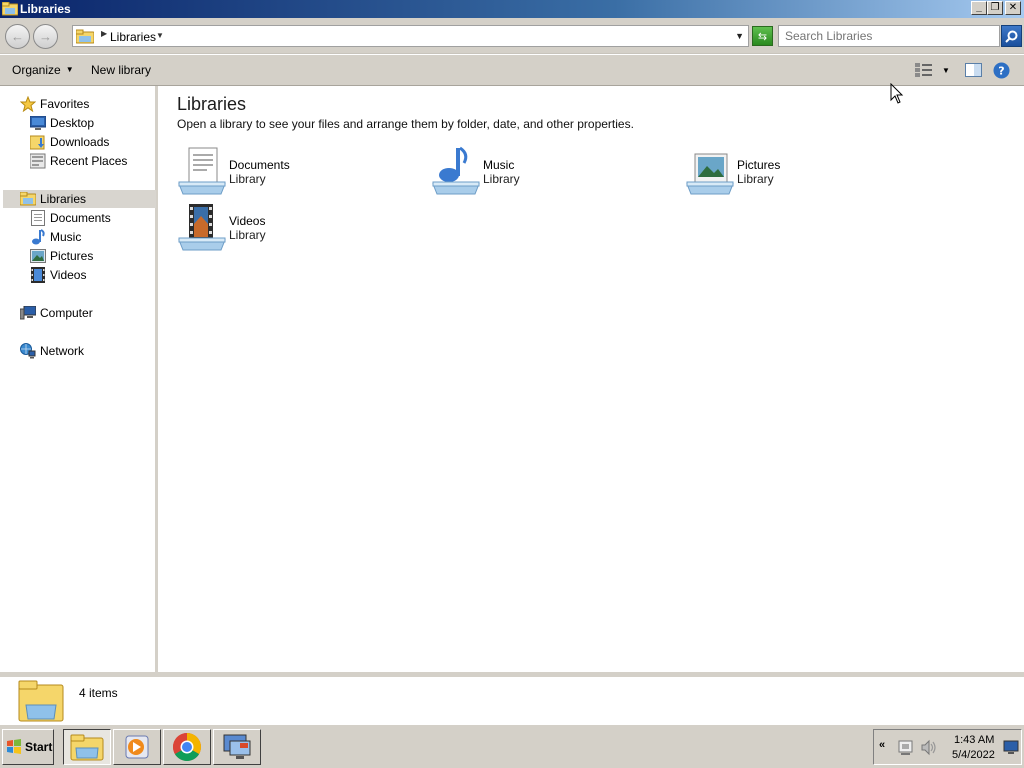 The height and width of the screenshot is (768, 1024). Describe the element at coordinates (202, 171) in the screenshot. I see `documents-library-icon` at that location.